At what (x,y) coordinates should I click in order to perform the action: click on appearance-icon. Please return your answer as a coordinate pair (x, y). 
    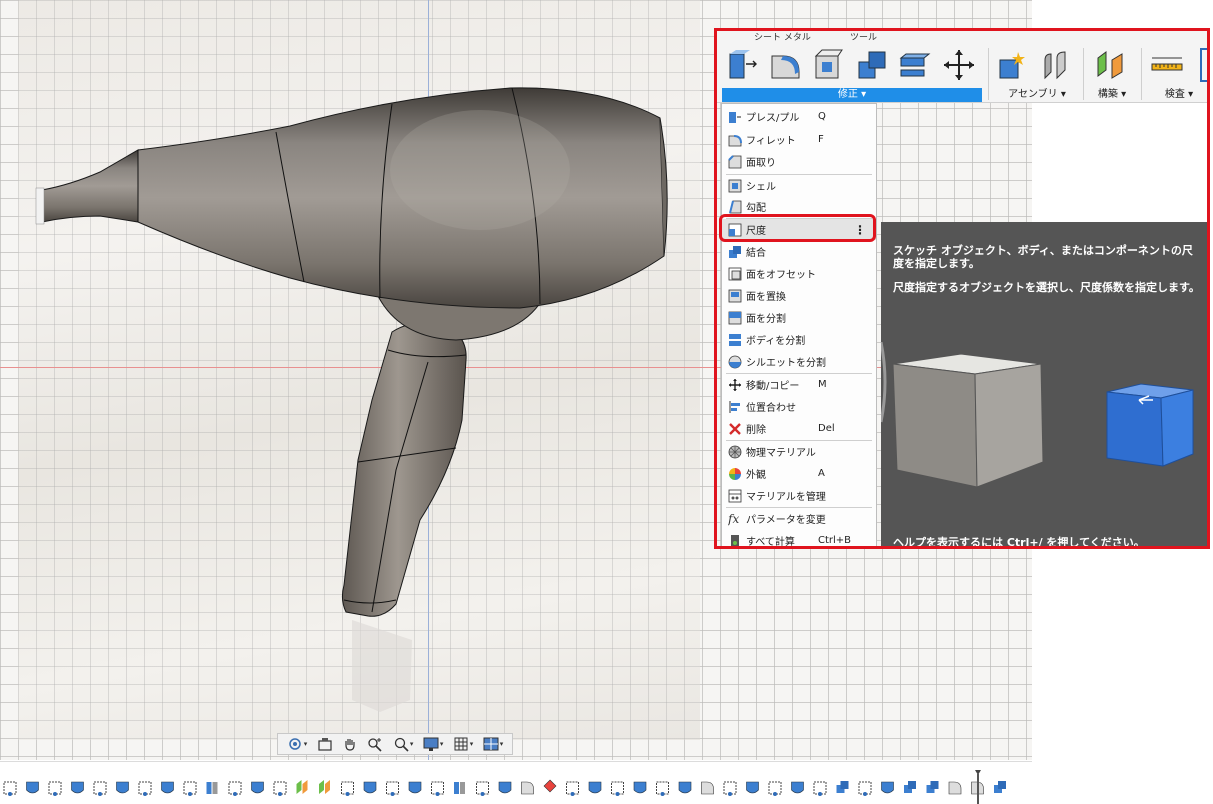
    Looking at the image, I should click on (735, 473).